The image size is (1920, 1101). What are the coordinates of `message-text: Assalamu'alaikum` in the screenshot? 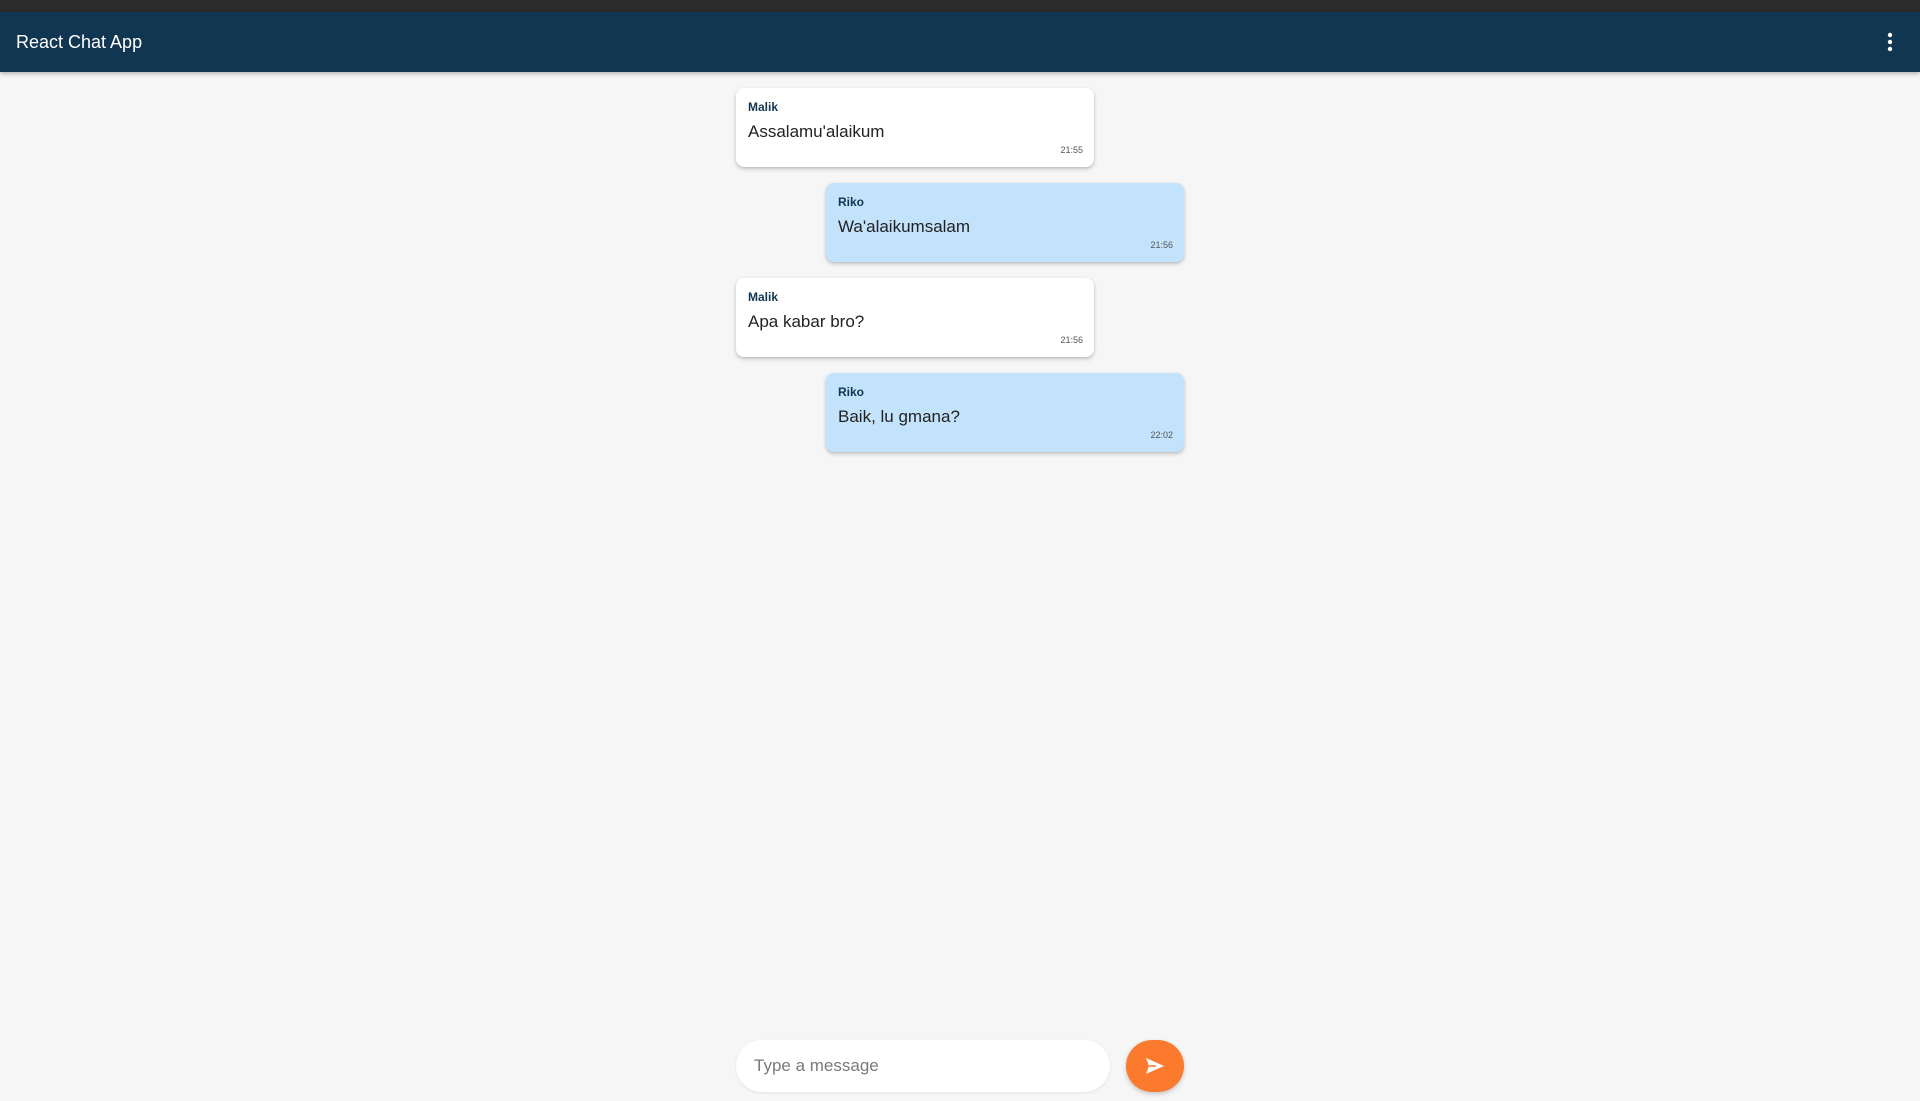 It's located at (816, 131).